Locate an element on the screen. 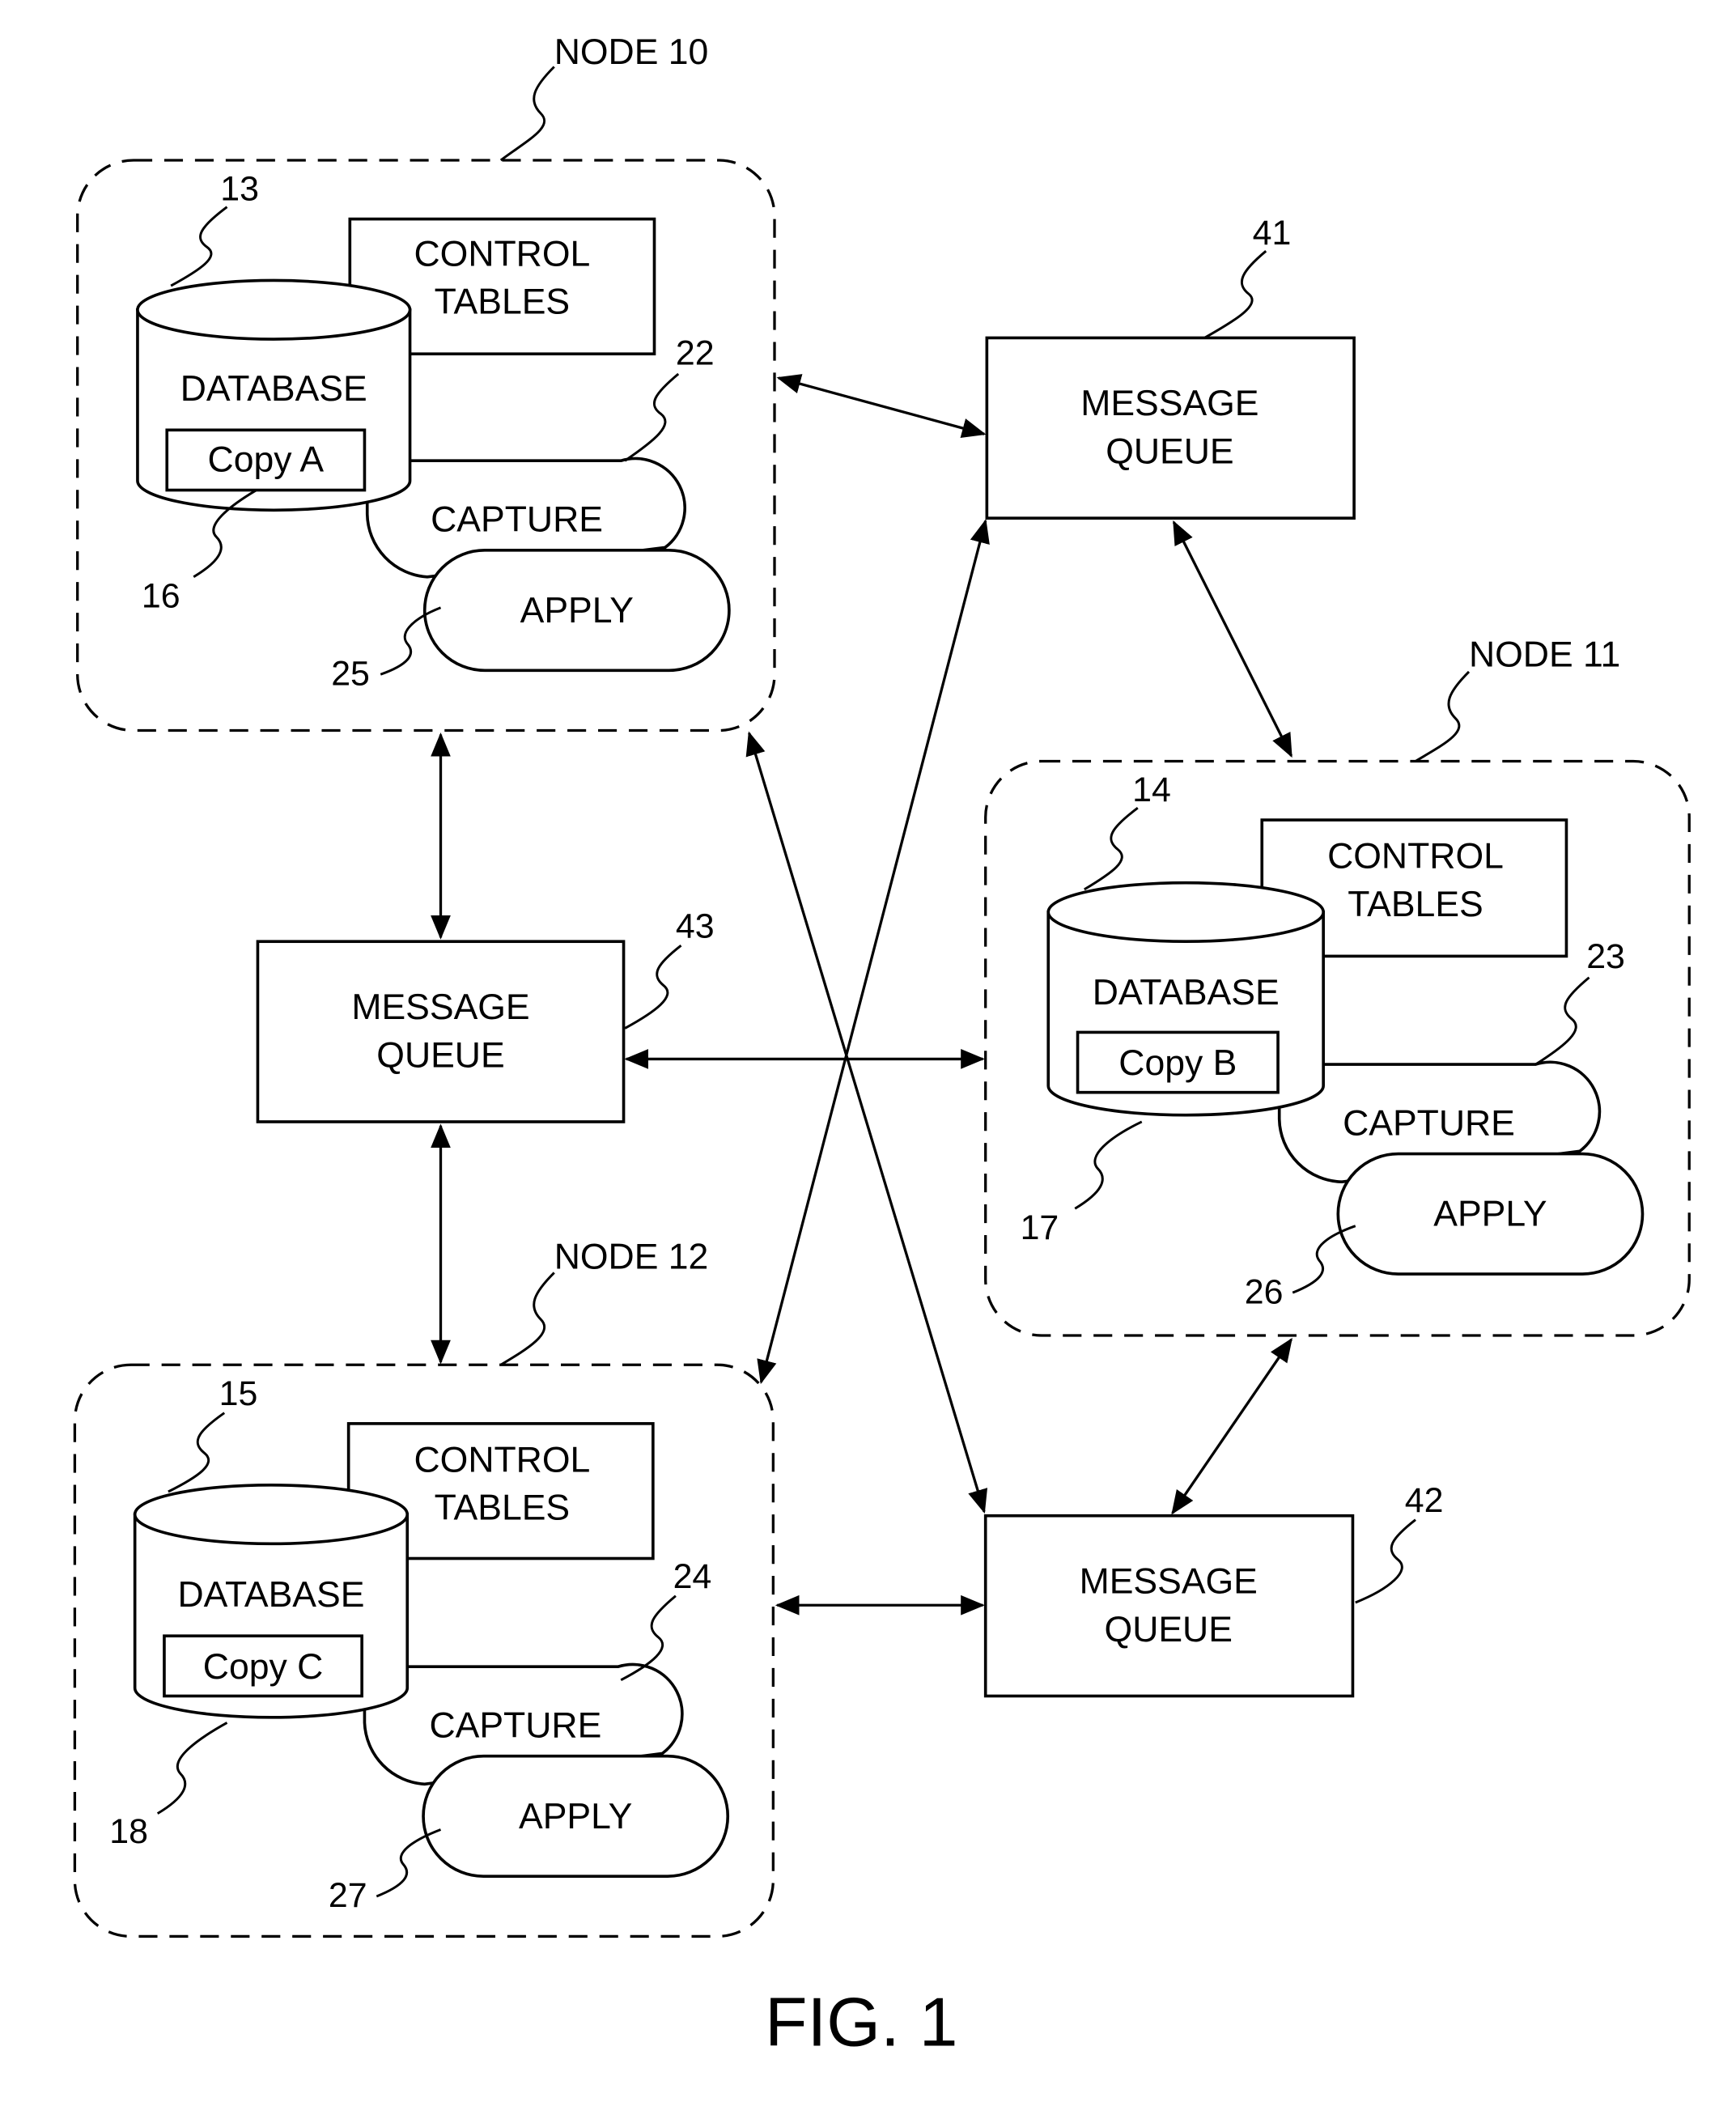  node-12-copy-ref: 18 is located at coordinates (128, 1831).